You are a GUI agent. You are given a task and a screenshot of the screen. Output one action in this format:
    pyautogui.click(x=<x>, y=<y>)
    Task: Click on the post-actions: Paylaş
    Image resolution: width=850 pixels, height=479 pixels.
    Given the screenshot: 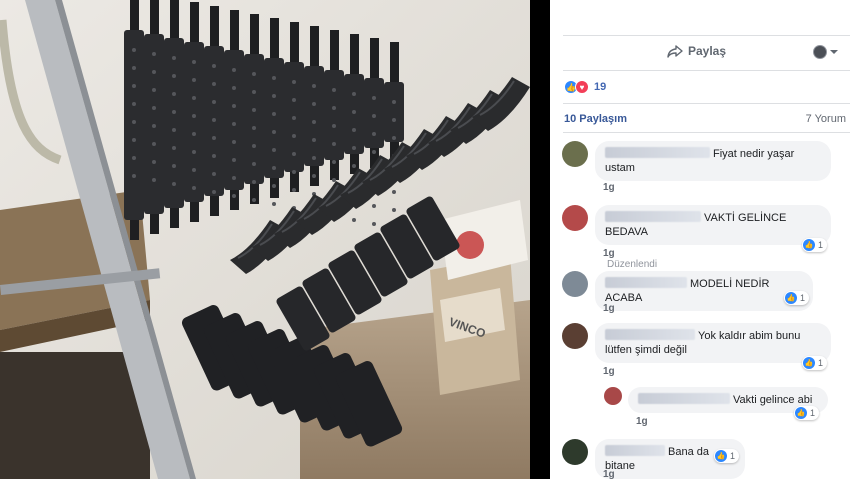 What is the action you would take?
    pyautogui.click(x=706, y=53)
    